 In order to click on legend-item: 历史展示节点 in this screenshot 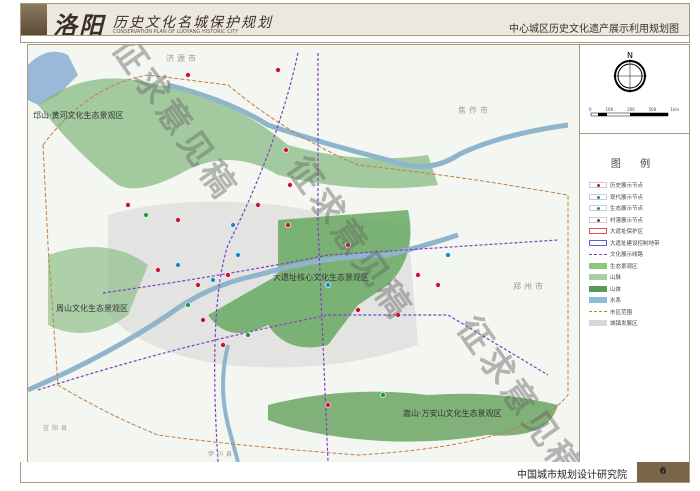, I will do `click(616, 185)`.